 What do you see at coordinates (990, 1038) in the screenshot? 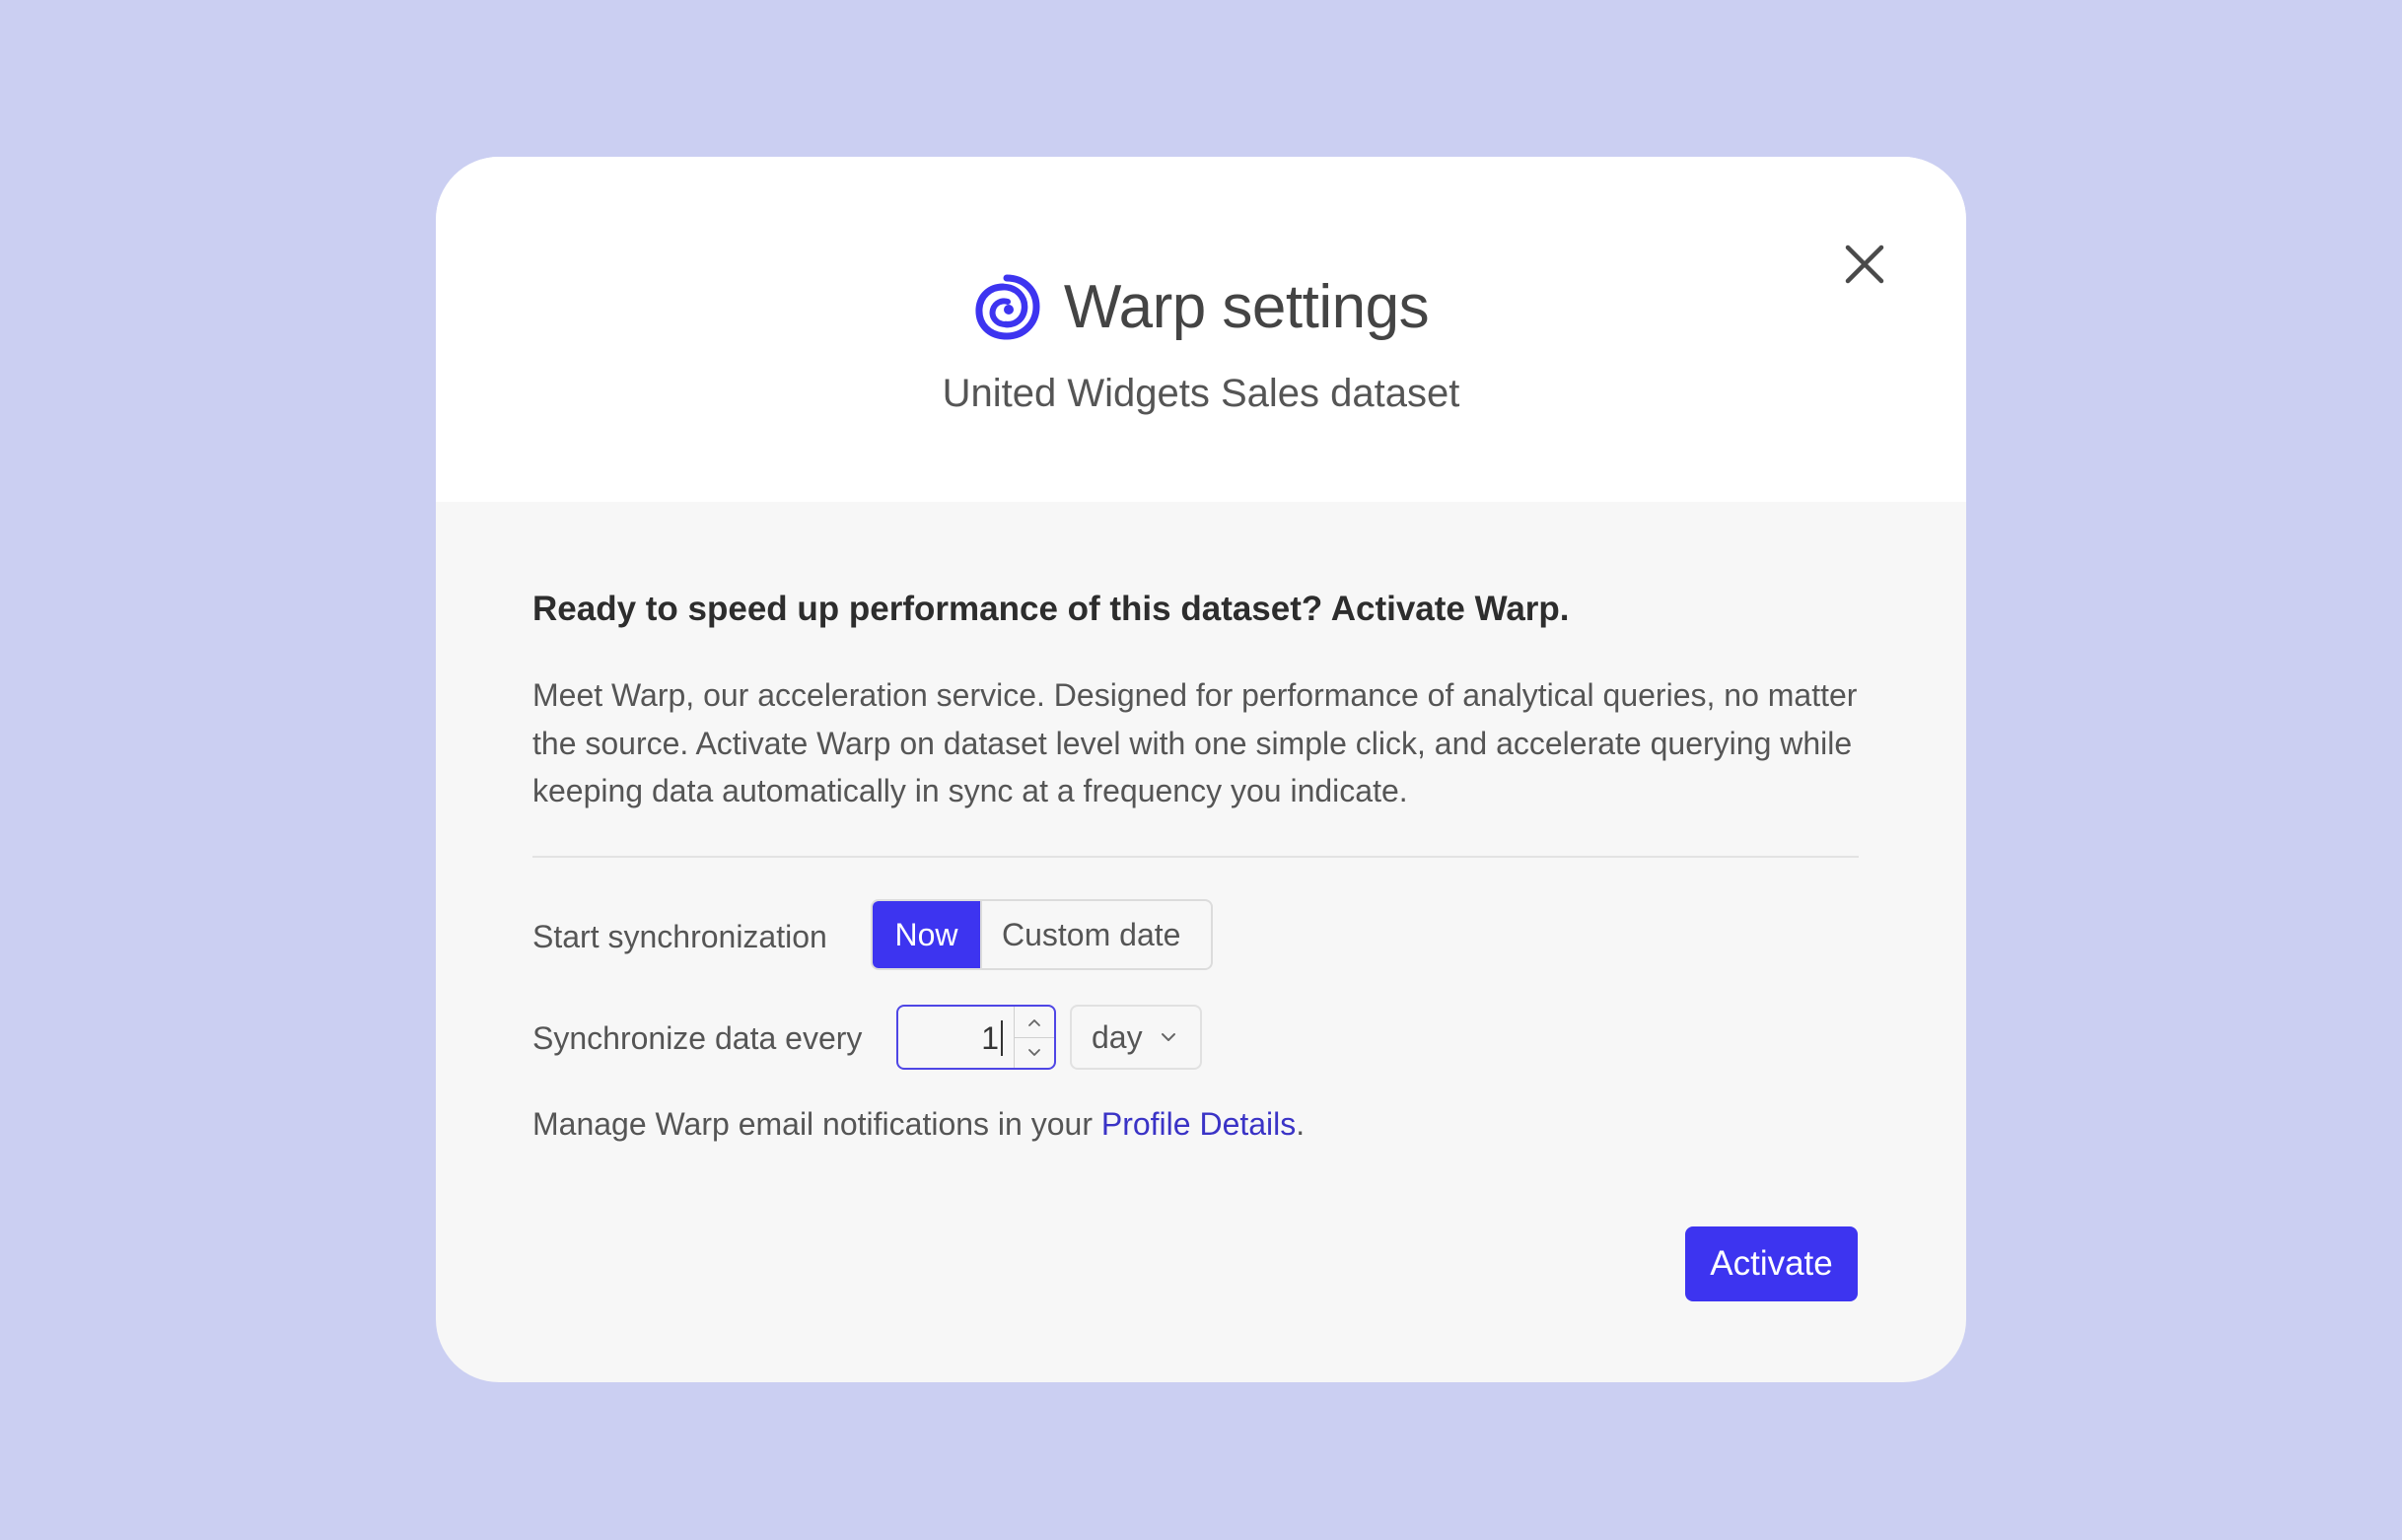
I see `sync-frequency-value: 1` at bounding box center [990, 1038].